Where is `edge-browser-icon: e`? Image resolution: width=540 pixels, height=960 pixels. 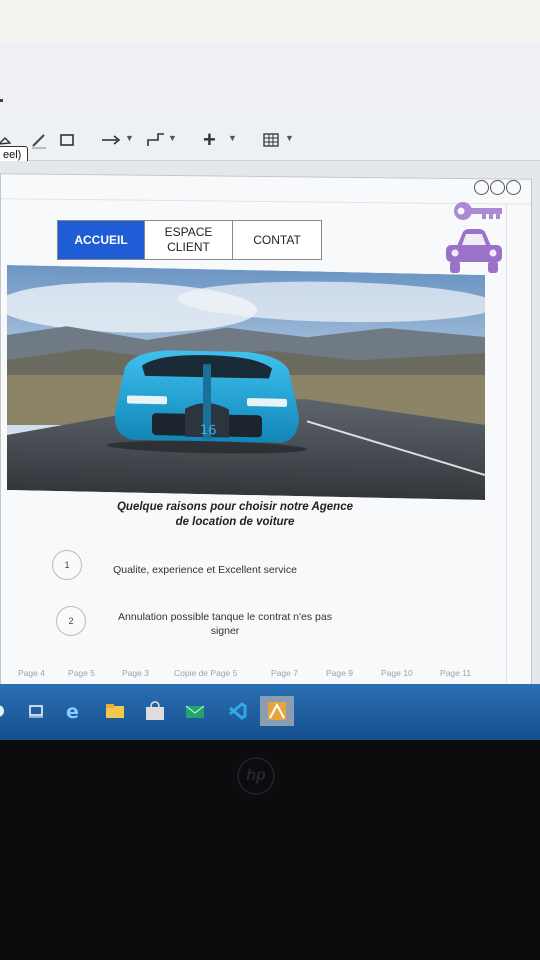 edge-browser-icon: e is located at coordinates (75, 711).